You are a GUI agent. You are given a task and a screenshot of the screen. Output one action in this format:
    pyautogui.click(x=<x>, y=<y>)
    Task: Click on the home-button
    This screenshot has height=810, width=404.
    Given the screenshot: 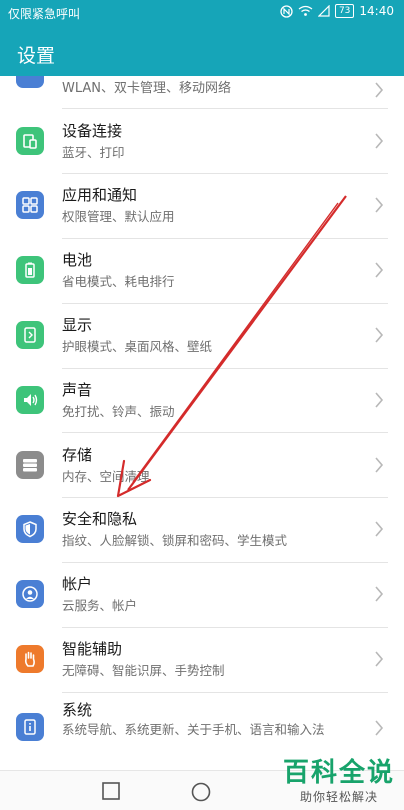 What is the action you would take?
    pyautogui.click(x=201, y=792)
    